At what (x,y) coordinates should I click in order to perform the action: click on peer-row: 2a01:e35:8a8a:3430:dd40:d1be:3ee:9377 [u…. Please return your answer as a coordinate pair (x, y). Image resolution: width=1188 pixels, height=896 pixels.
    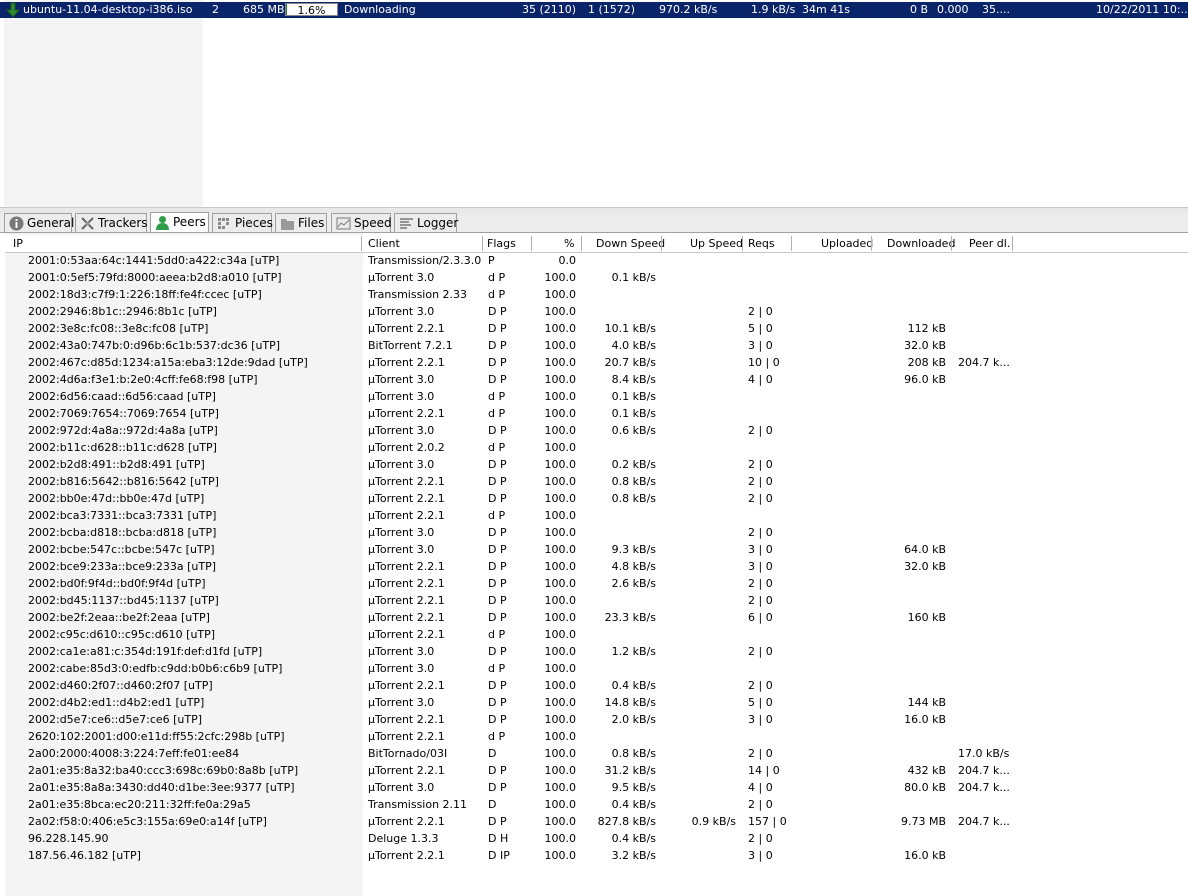
    Looking at the image, I should click on (594, 787).